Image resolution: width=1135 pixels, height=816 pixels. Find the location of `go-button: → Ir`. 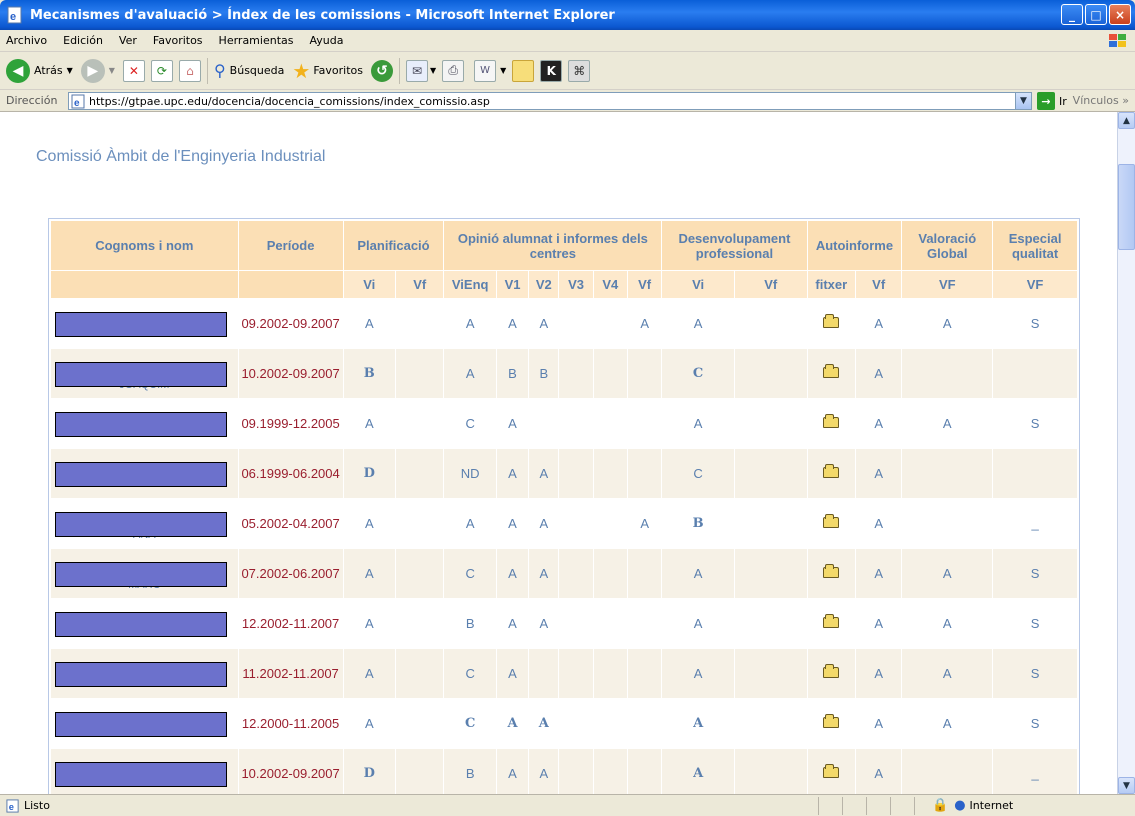

go-button: → Ir is located at coordinates (1052, 101).